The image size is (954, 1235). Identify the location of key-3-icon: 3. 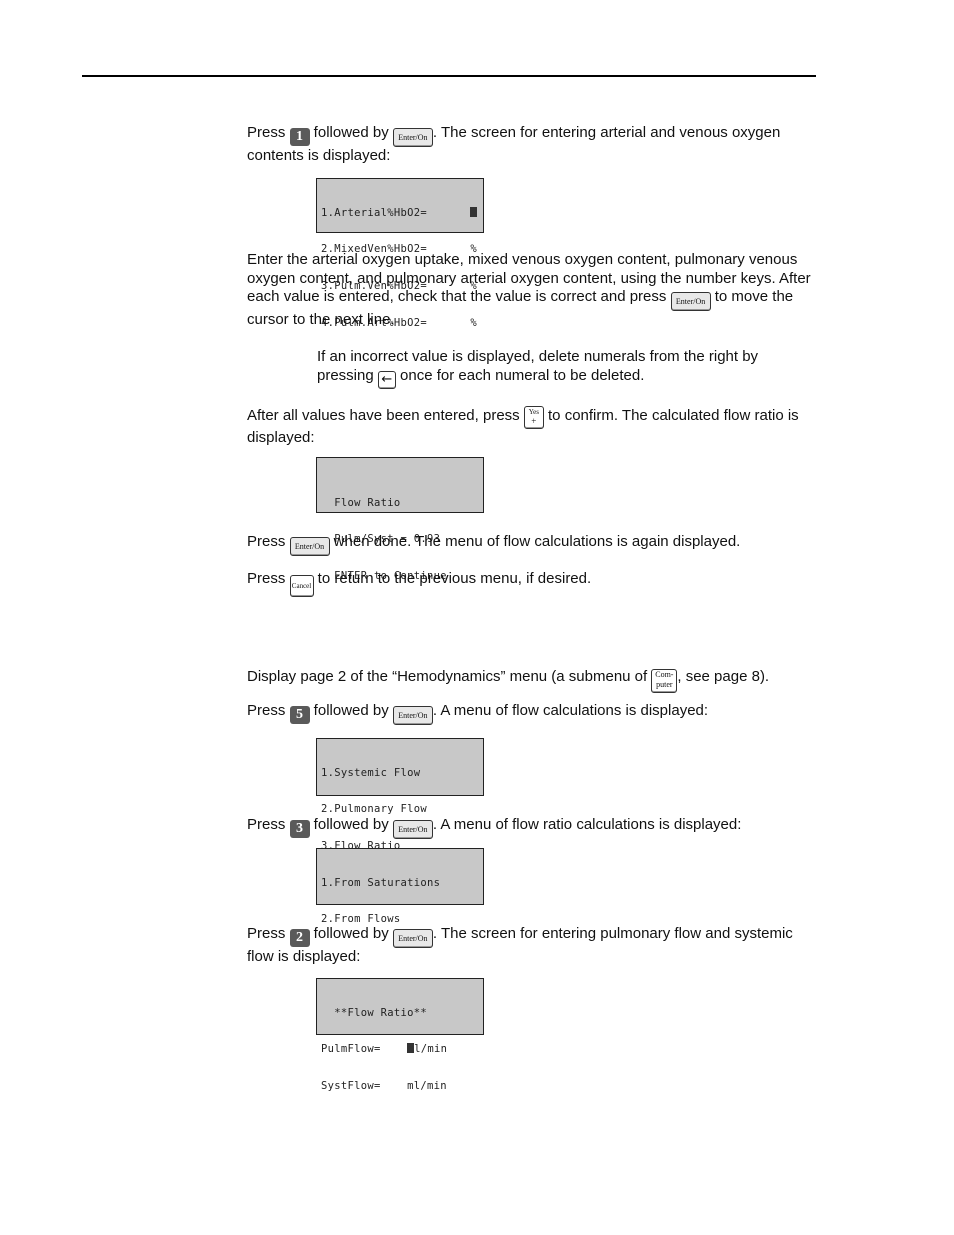
(299, 829).